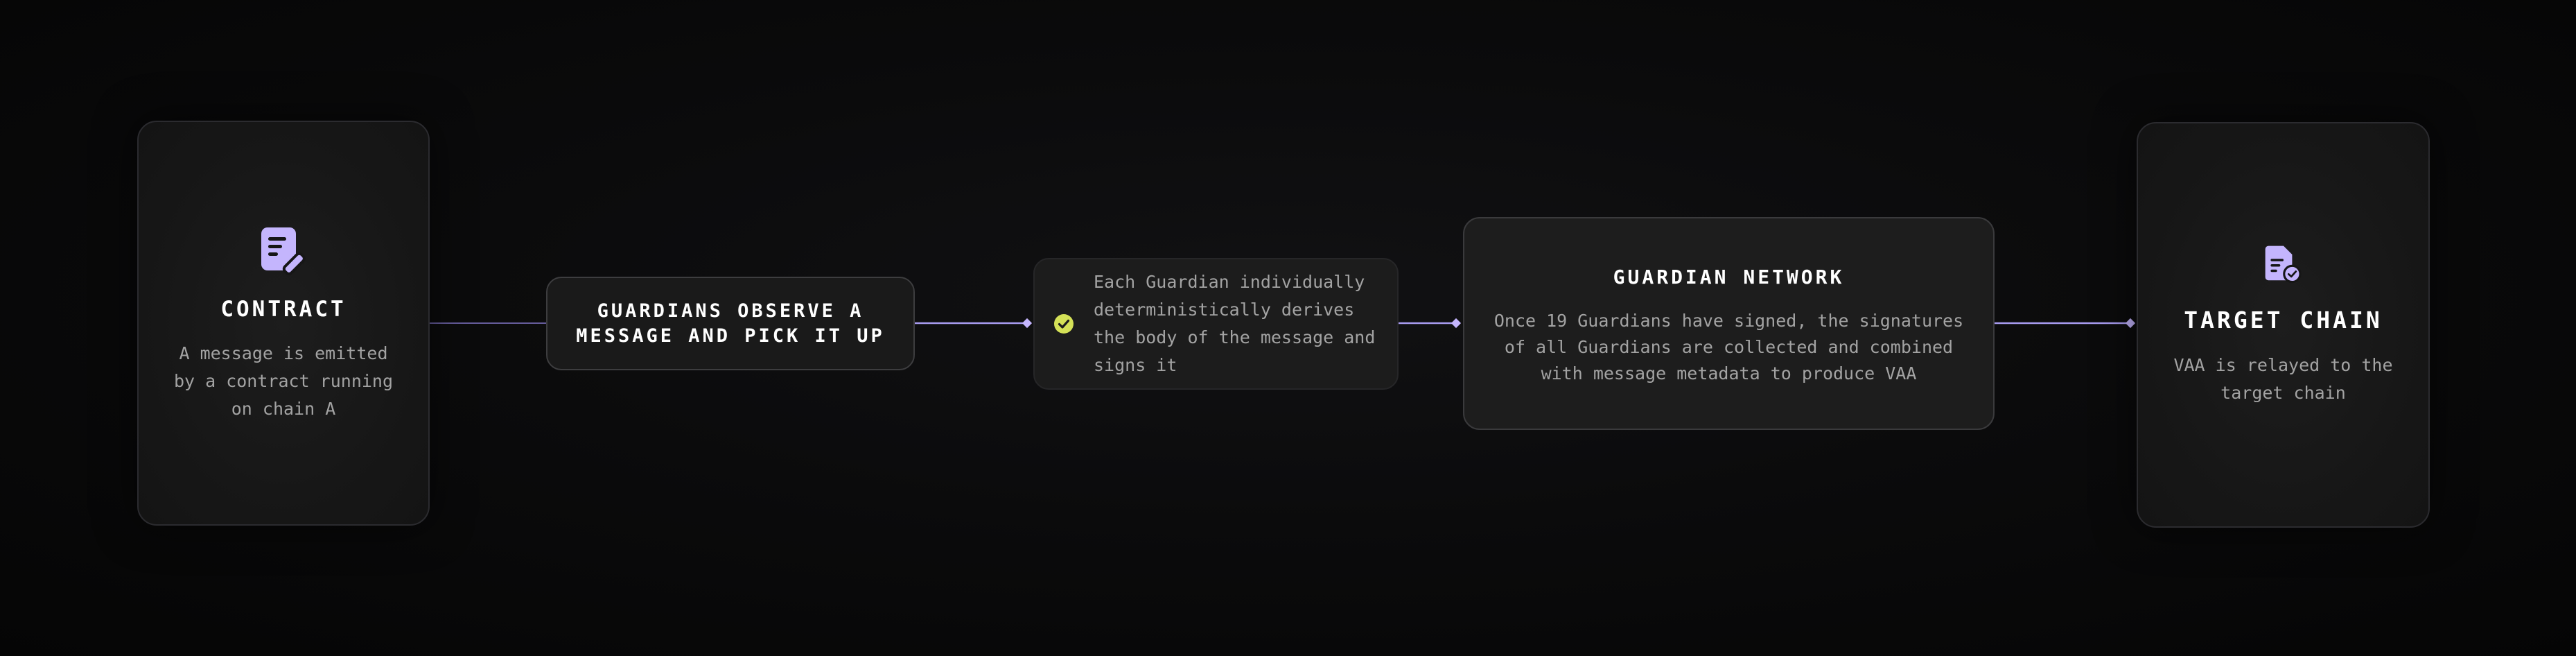 Image resolution: width=2576 pixels, height=656 pixels. I want to click on target-desc-line: target chain, so click(2283, 393).